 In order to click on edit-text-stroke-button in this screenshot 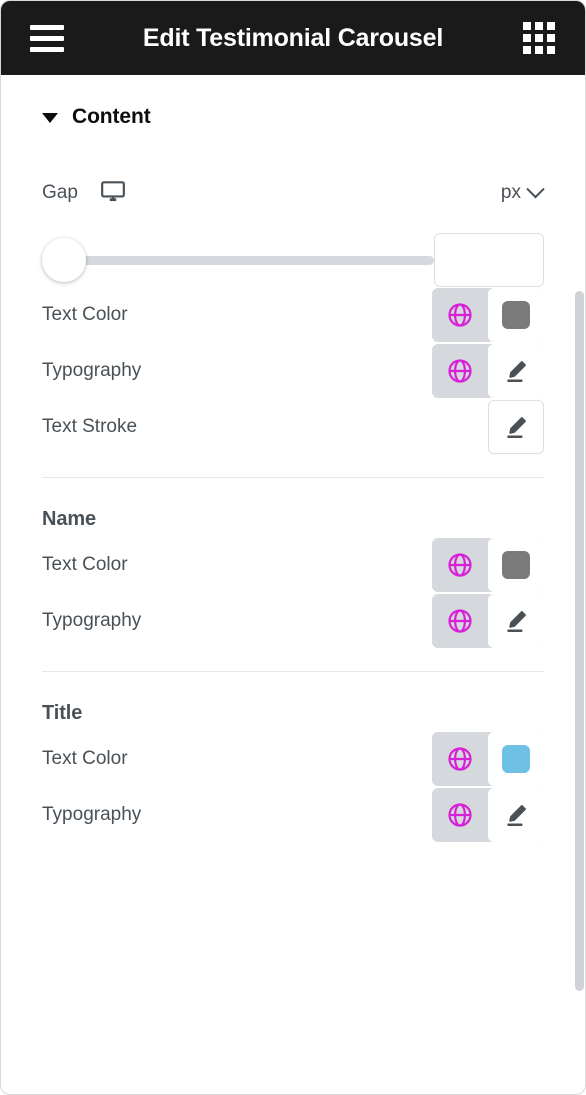, I will do `click(516, 427)`.